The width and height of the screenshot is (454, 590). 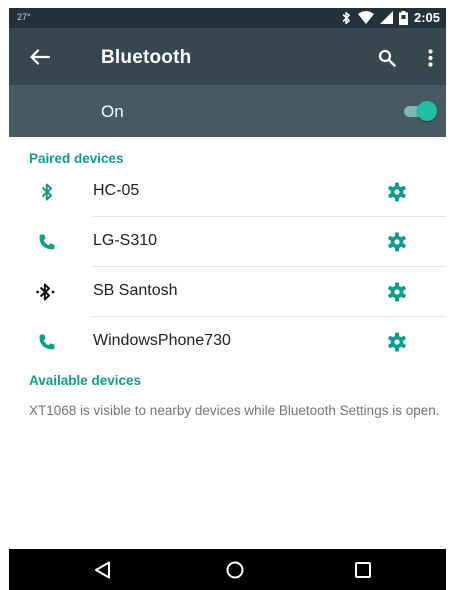 I want to click on nav-home-circle-icon, so click(x=235, y=570).